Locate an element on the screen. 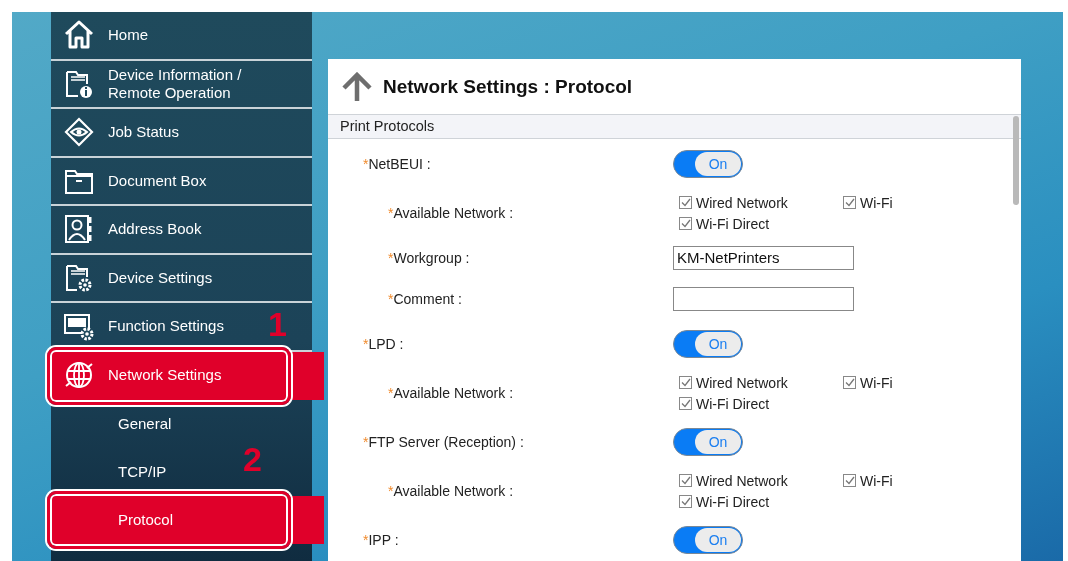 This screenshot has height=561, width=1068. sidebar-item: Device Information / Remote Operation is located at coordinates (181, 84).